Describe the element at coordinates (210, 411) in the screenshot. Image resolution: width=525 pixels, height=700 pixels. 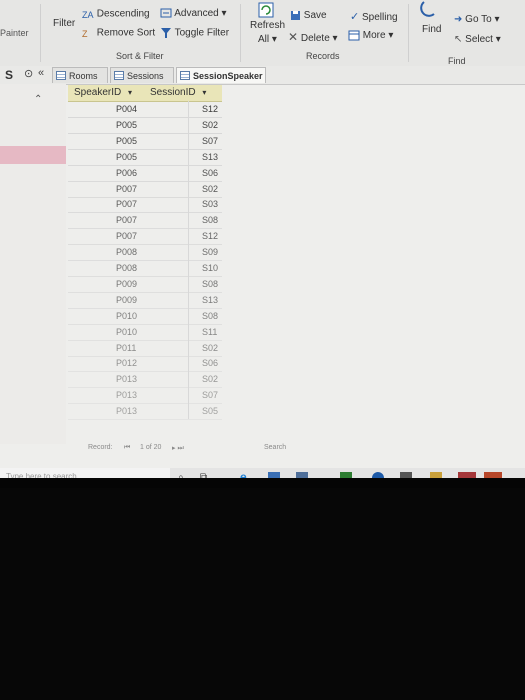
I see `cell-sessionid: S05` at that location.